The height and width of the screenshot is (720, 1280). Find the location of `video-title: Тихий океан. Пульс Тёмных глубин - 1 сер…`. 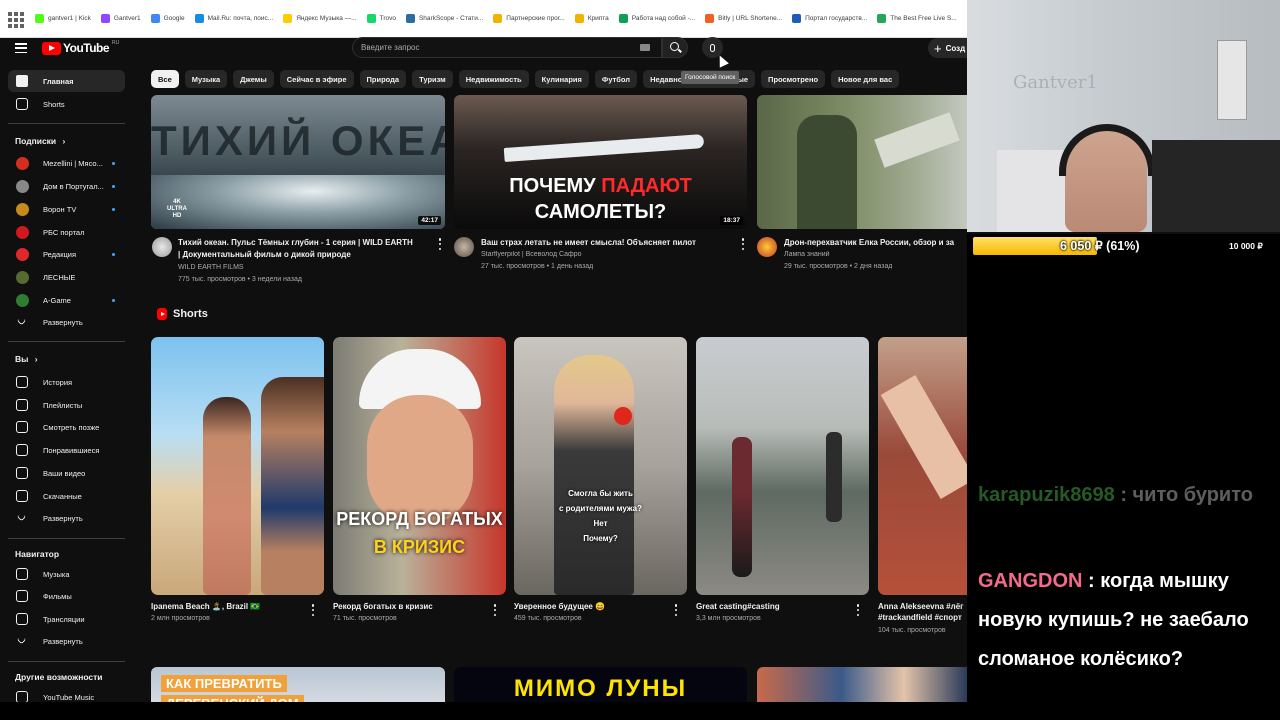

video-title: Тихий океан. Пульс Тёмных глубин - 1 сер… is located at coordinates (305, 243).